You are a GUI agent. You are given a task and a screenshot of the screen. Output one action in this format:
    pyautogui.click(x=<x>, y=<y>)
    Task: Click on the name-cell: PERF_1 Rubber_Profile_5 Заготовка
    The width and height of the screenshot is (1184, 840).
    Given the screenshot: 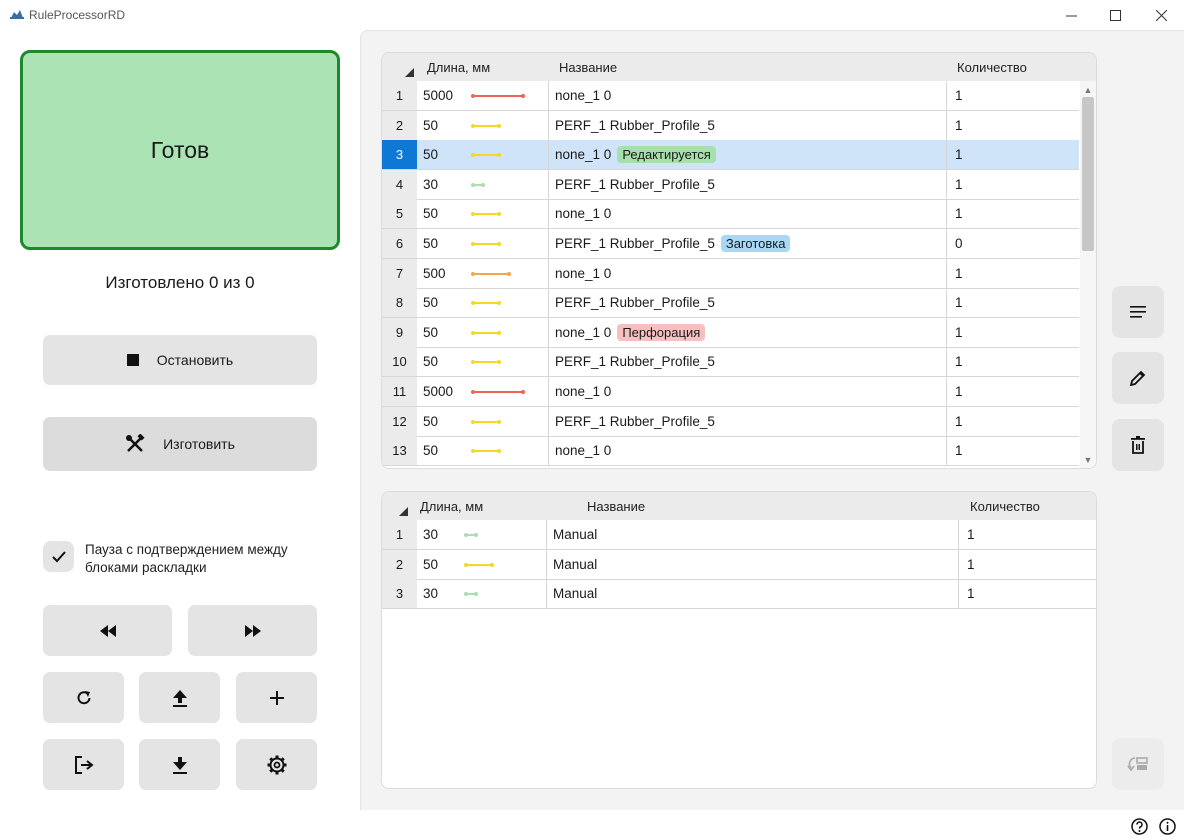 What is the action you would take?
    pyautogui.click(x=748, y=243)
    